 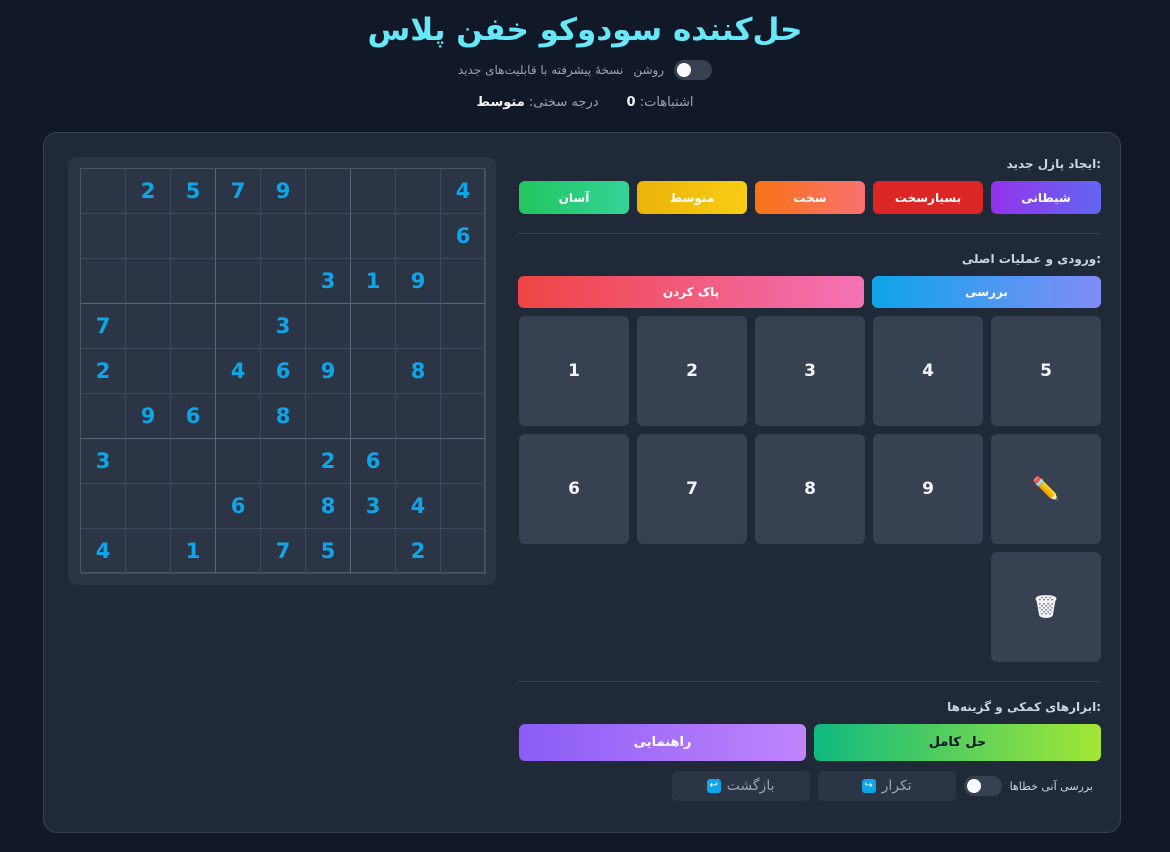 I want to click on number-key-6: 6, so click(x=574, y=489).